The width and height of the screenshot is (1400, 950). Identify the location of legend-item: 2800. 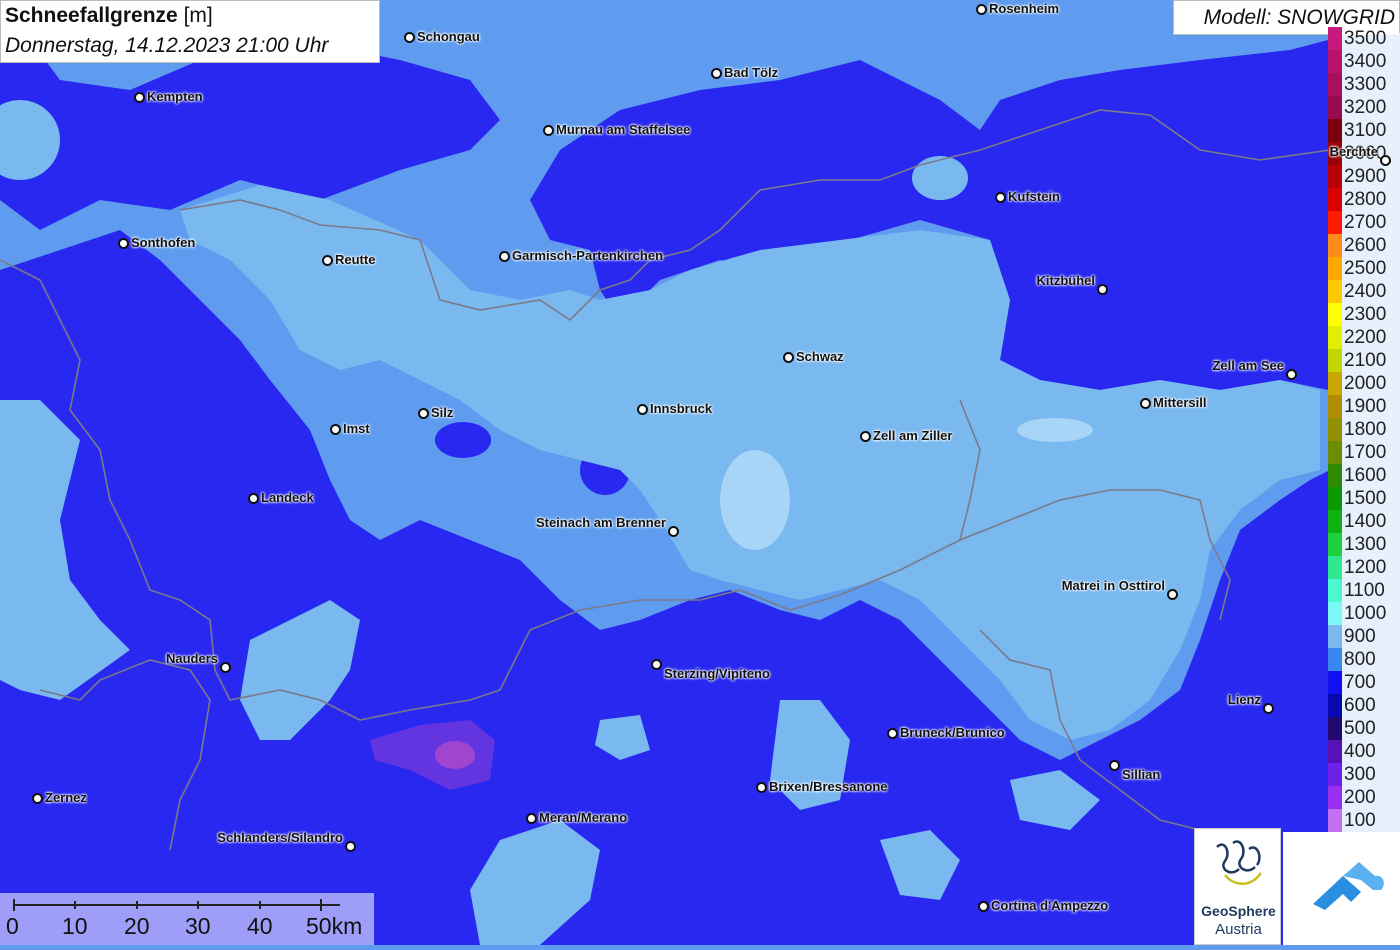
(1364, 199).